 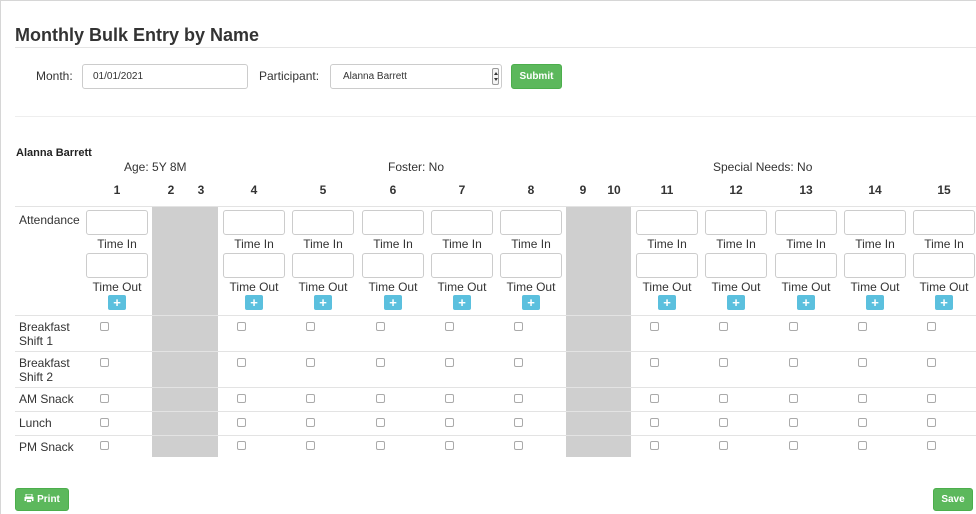 I want to click on add-time-button-day-11: +, so click(x=667, y=302).